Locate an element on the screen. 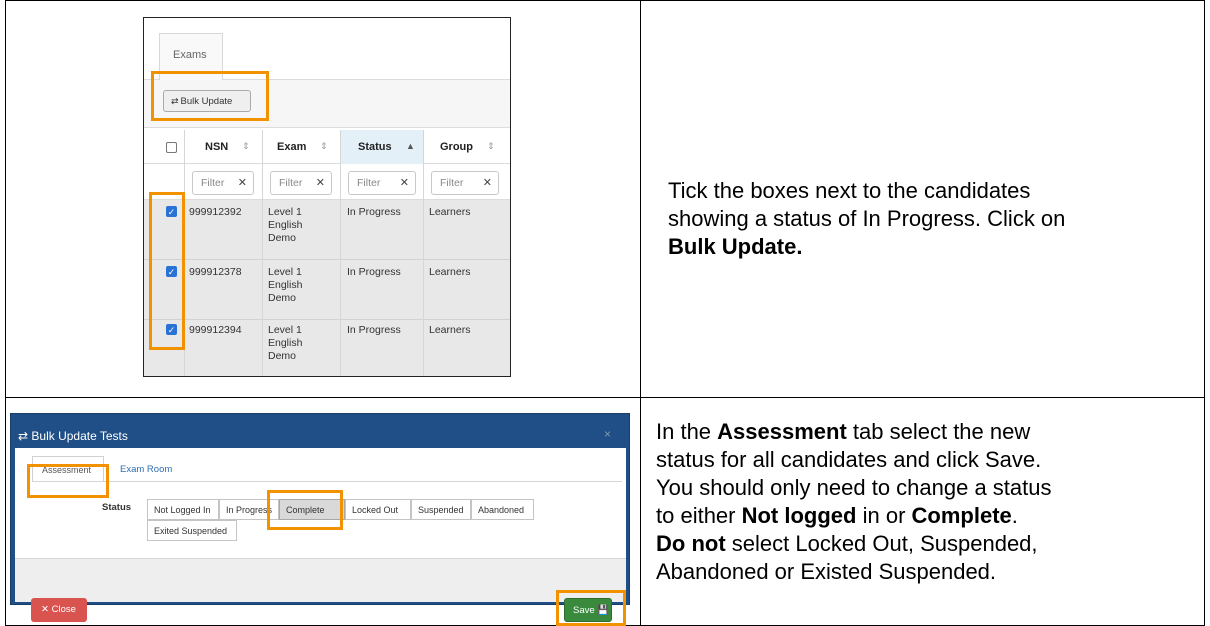  status-option-suspended: Suspended is located at coordinates (441, 509).